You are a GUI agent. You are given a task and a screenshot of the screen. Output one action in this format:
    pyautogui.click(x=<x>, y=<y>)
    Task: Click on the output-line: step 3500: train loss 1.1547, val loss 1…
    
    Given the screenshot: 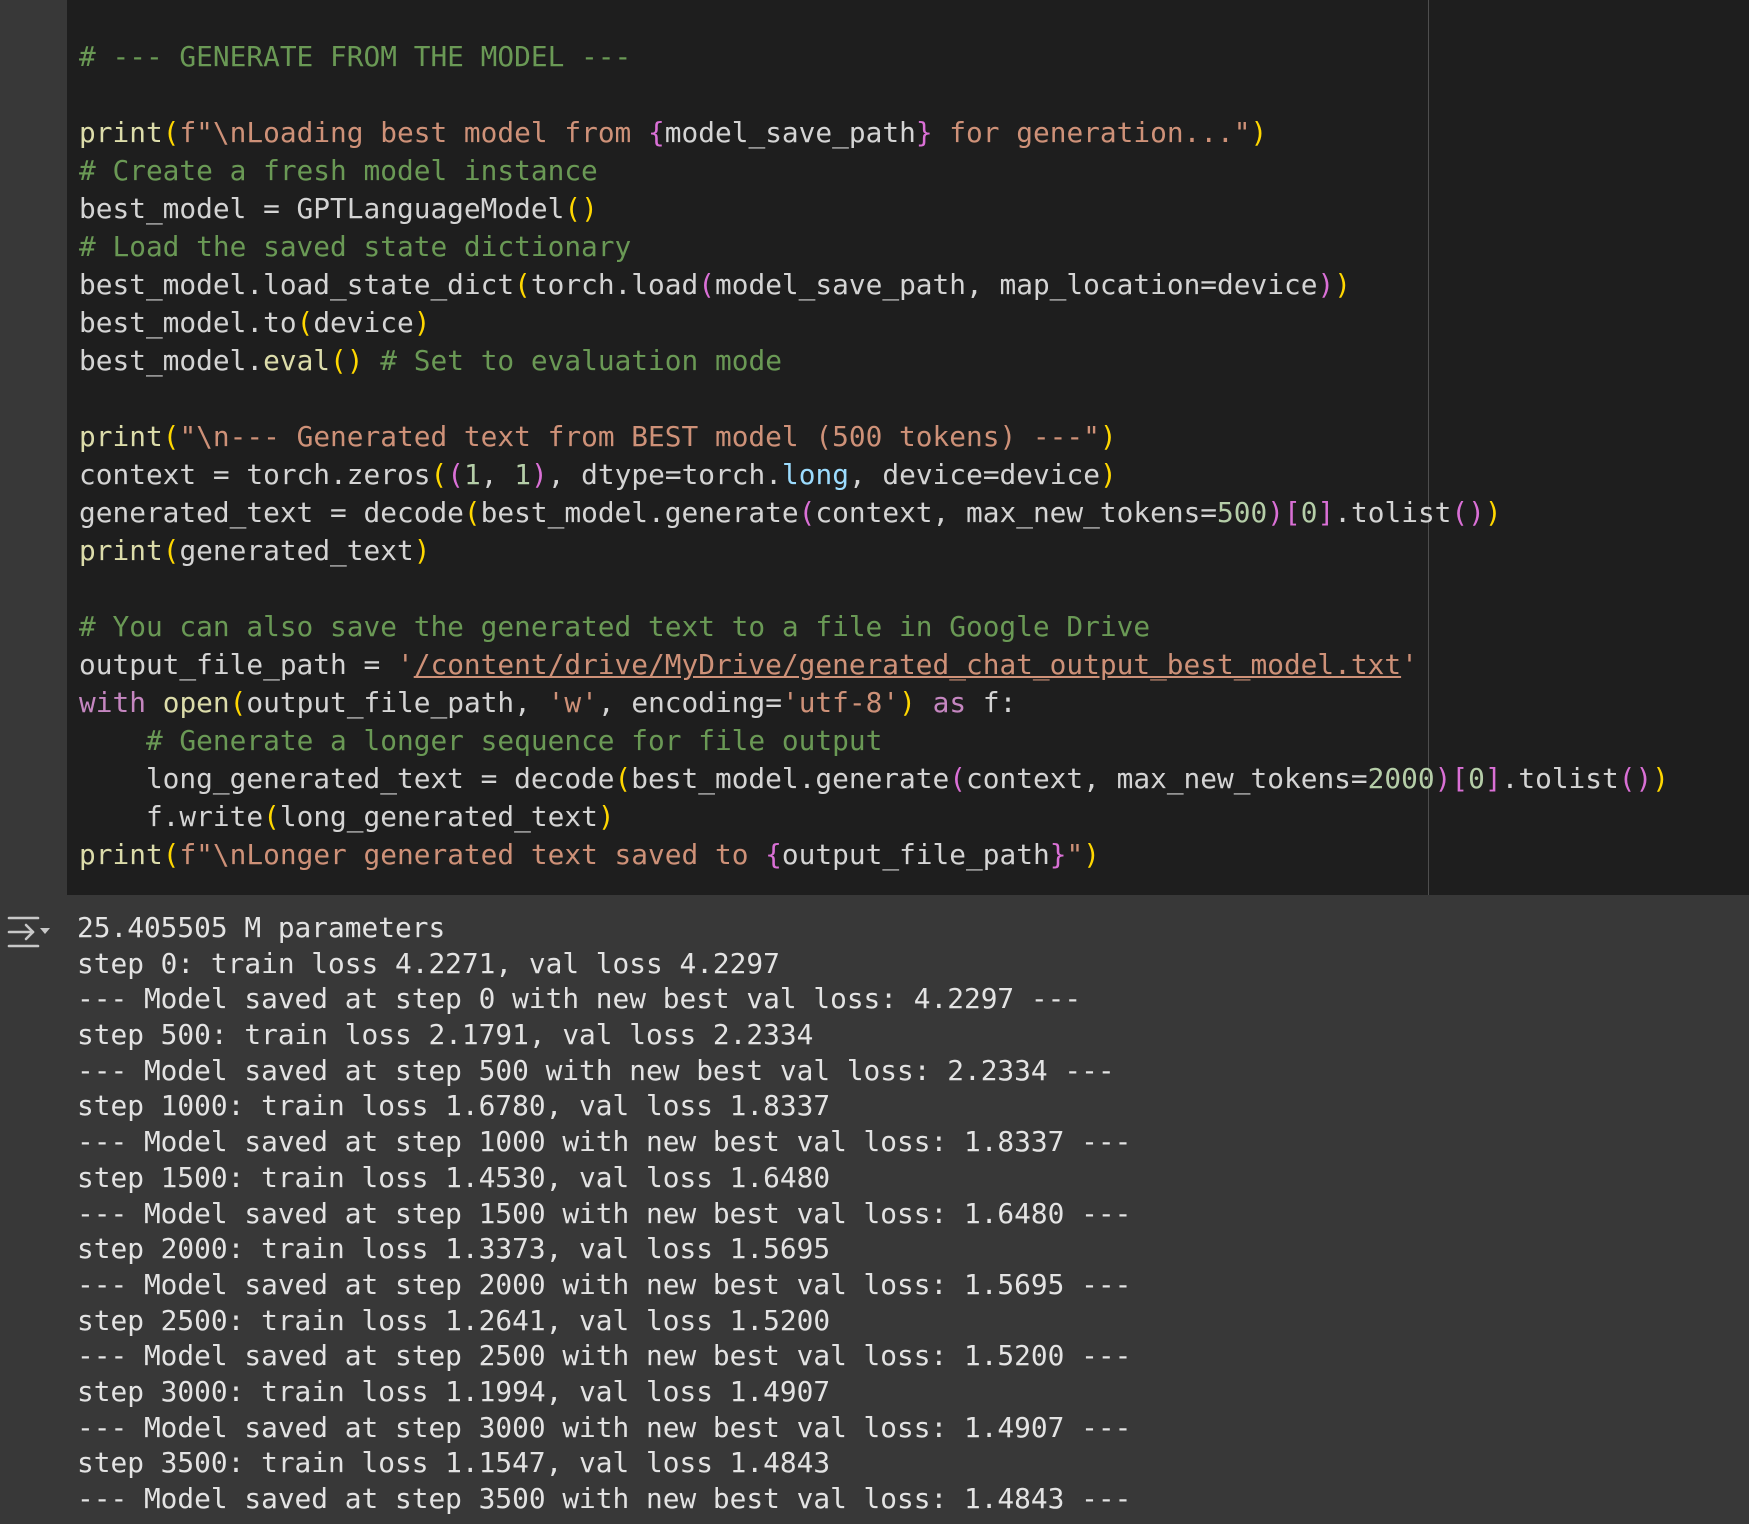 What is the action you would take?
    pyautogui.click(x=454, y=1463)
    